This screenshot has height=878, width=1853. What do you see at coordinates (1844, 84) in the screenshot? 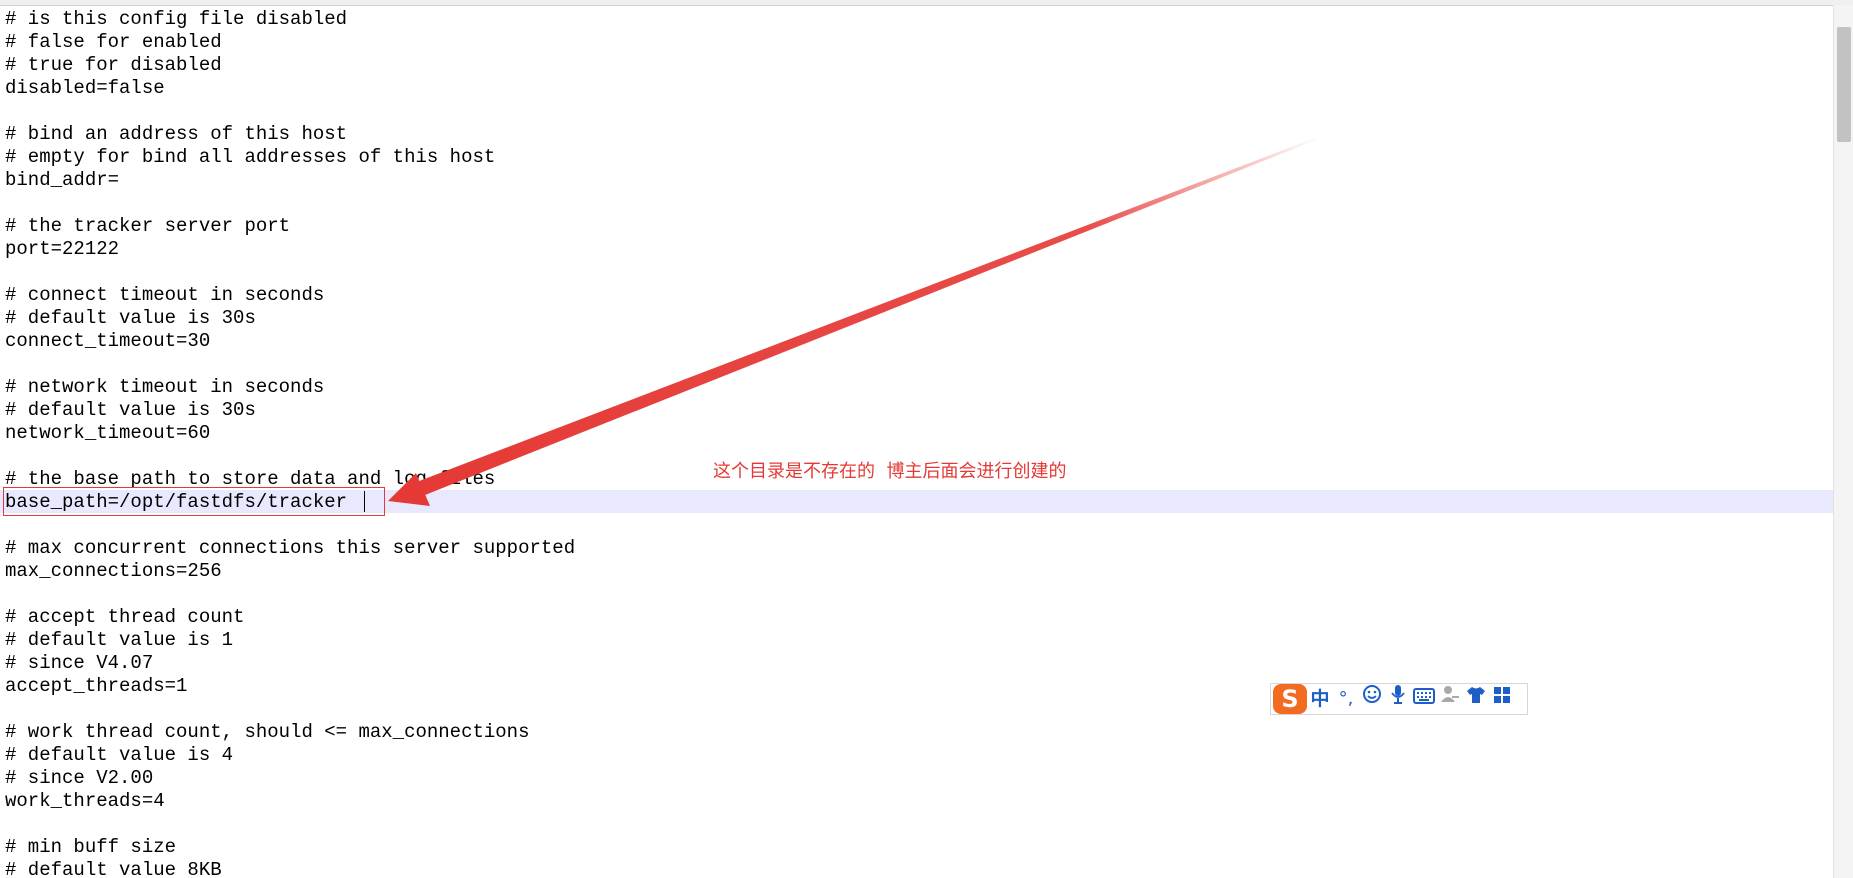
I see `scrollbar-thumb` at bounding box center [1844, 84].